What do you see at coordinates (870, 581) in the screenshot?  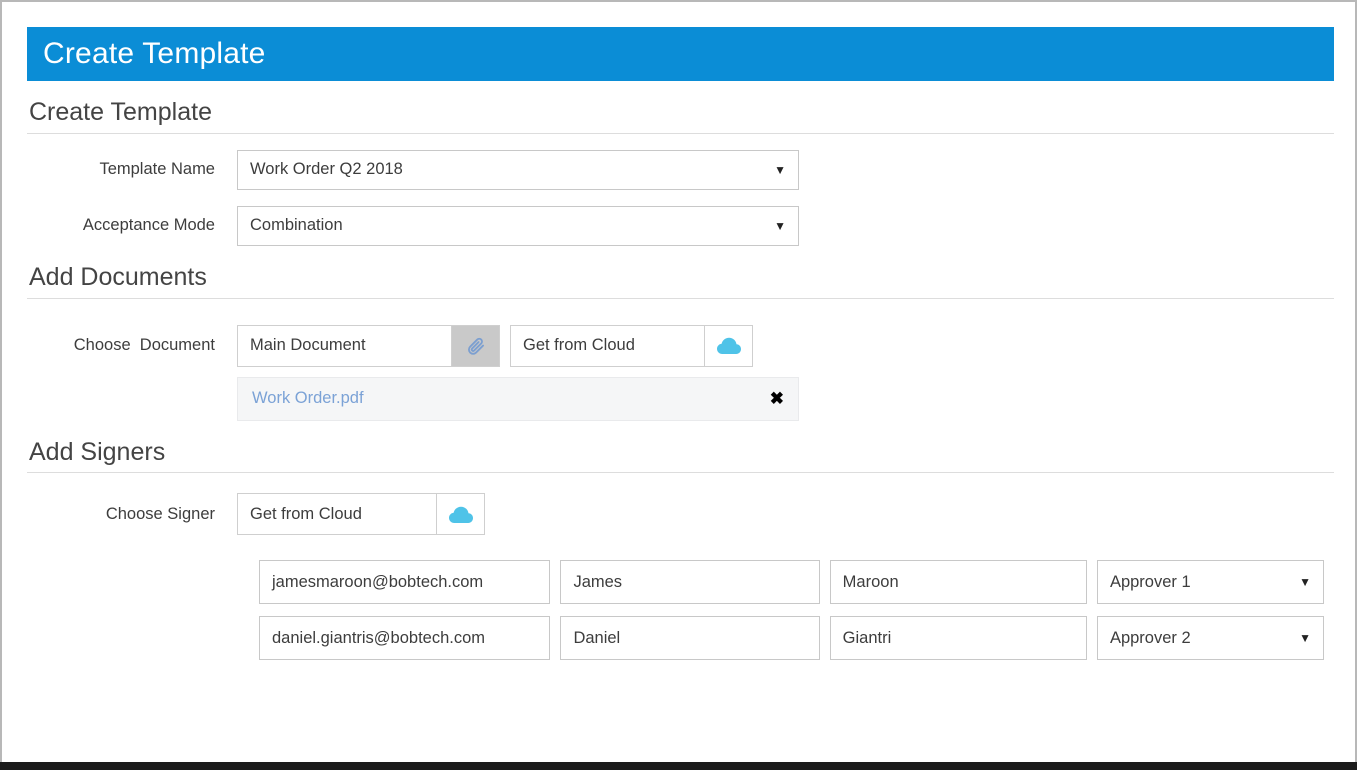 I see `signer-last-name-value: Maroon` at bounding box center [870, 581].